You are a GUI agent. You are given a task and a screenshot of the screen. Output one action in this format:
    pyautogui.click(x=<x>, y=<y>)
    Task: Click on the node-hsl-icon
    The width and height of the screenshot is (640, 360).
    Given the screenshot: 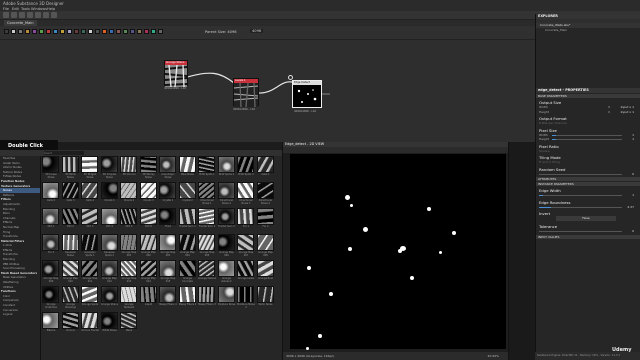 What is the action you would take?
    pyautogui.click(x=139, y=31)
    